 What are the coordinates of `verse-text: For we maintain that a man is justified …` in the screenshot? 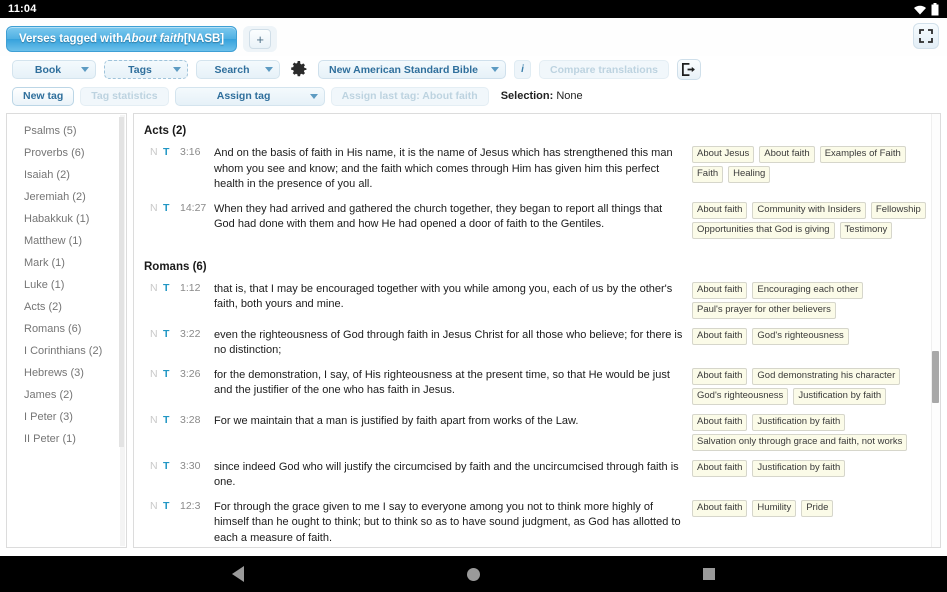 It's located at (452, 422).